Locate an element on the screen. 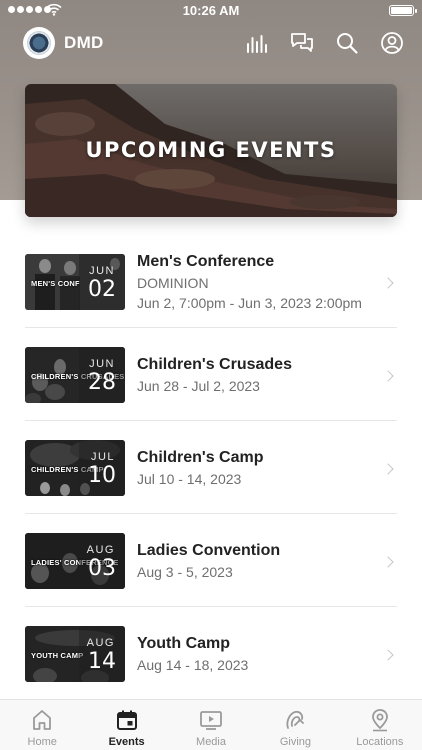 This screenshot has width=422, height=750. event-title: Ladies Convention is located at coordinates (209, 550).